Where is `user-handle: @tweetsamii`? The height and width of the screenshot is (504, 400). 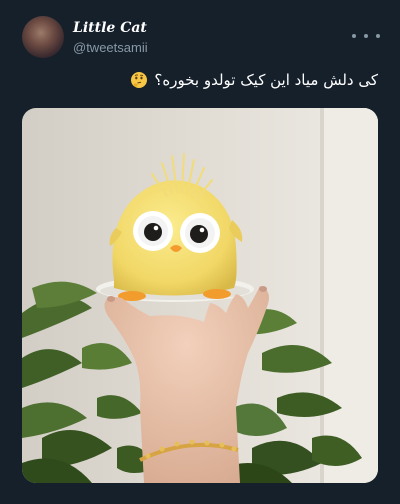
user-handle: @tweetsamii is located at coordinates (110, 47).